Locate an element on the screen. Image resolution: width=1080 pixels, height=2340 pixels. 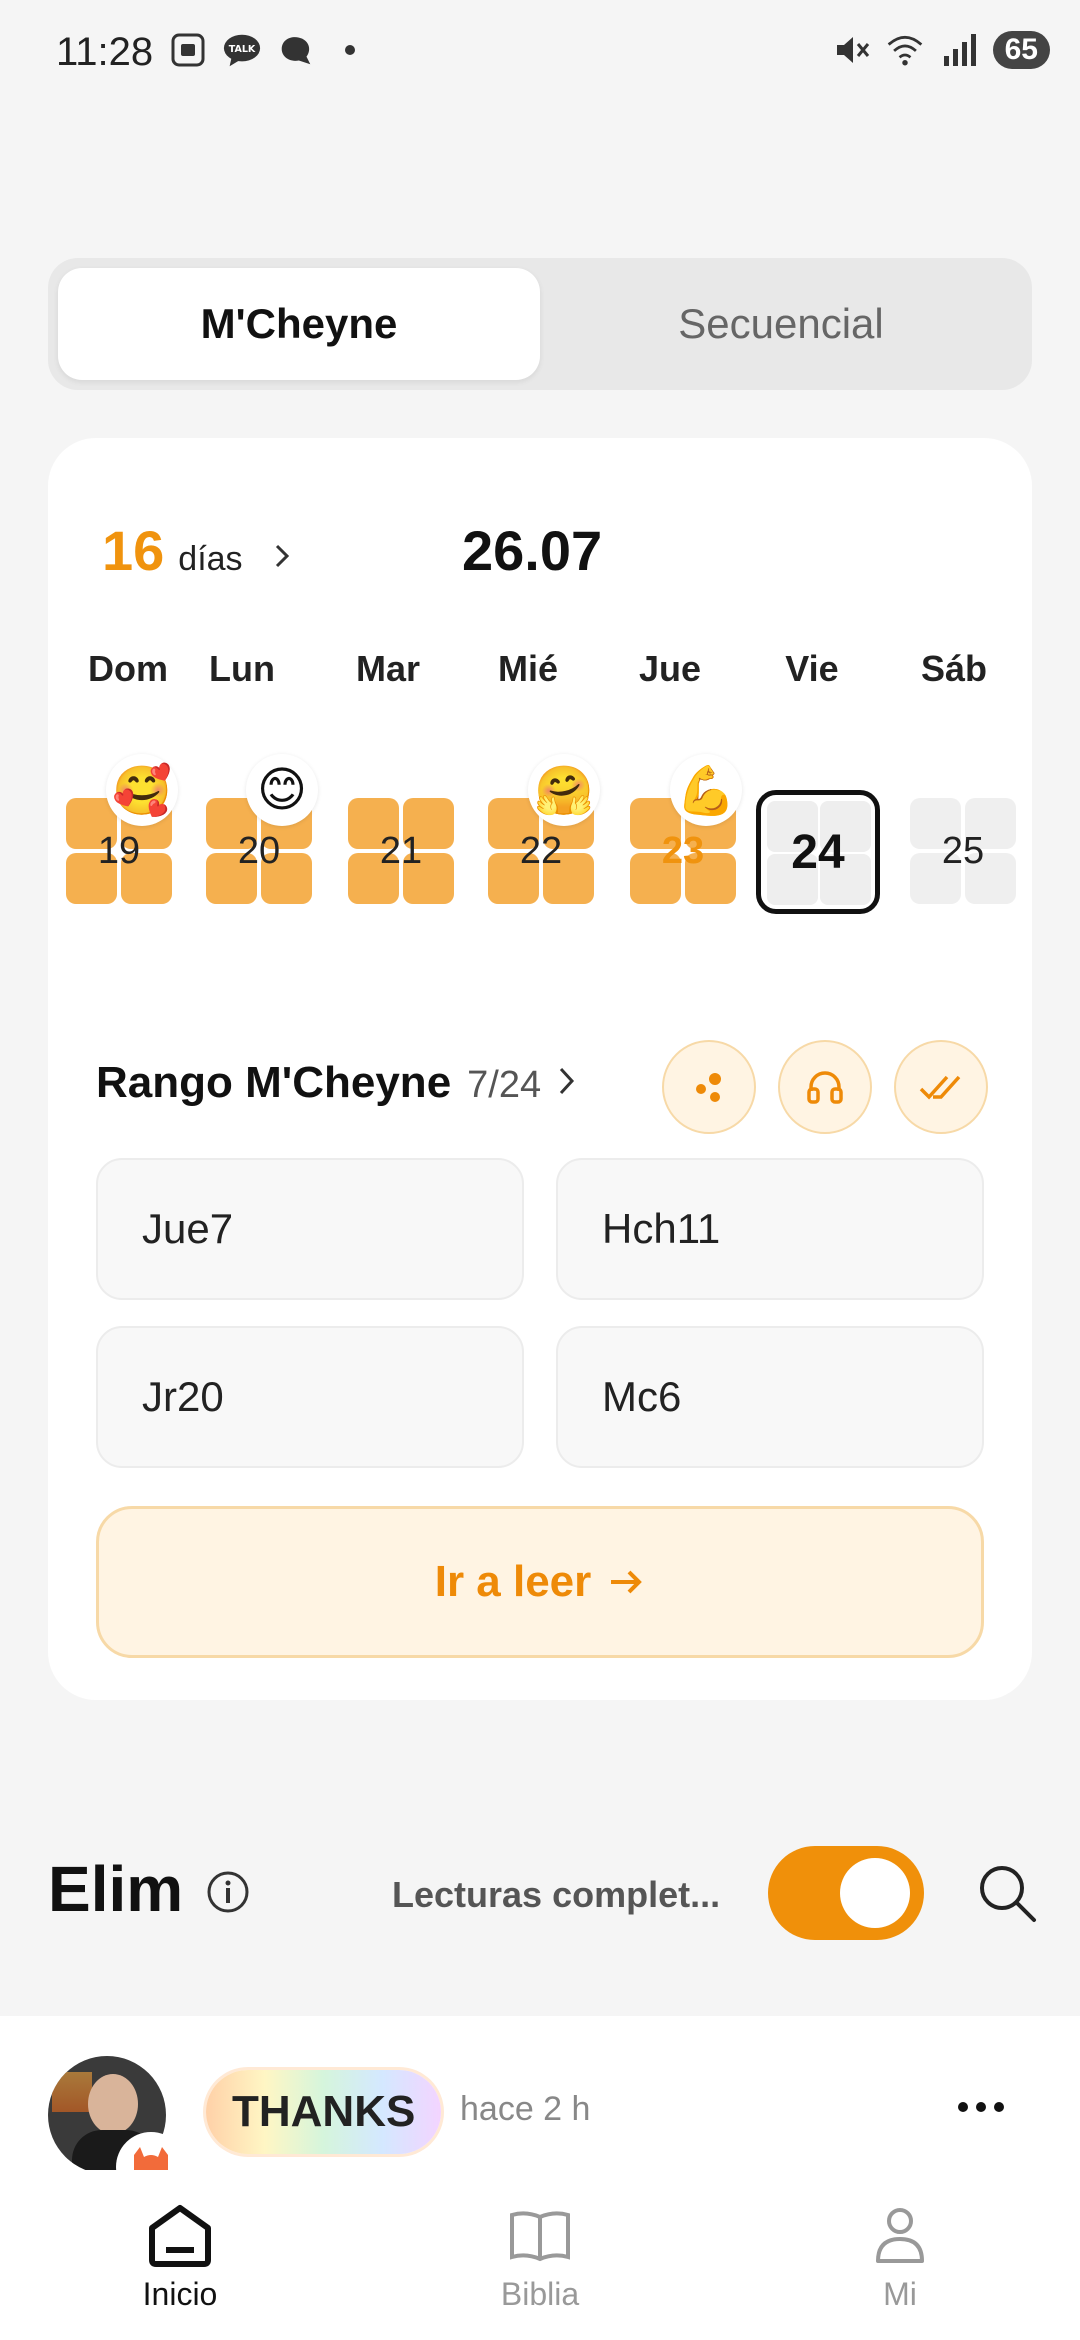
plan-segmented-control: M'Cheyne Secuencial is located at coordinates (540, 324).